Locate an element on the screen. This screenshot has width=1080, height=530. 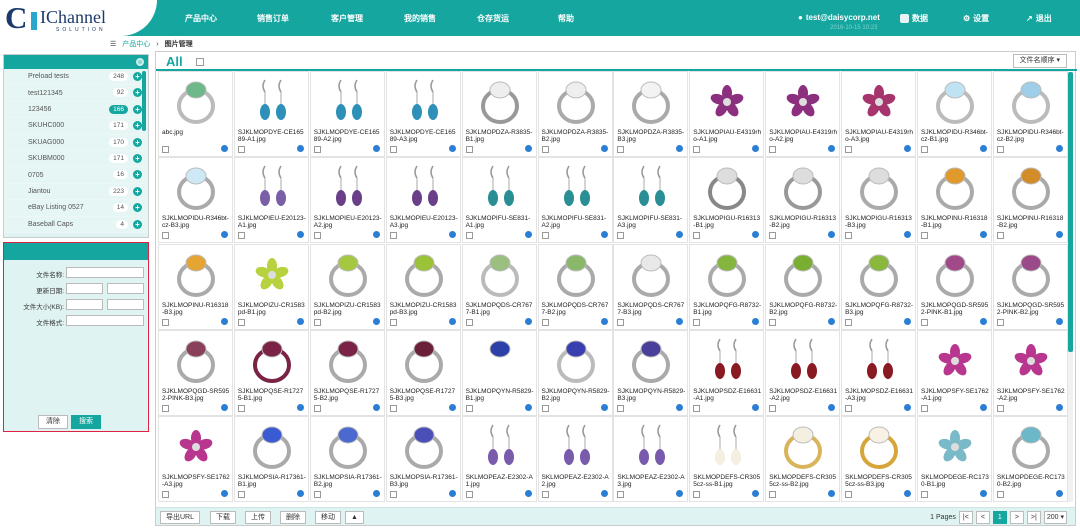
move-button: 移动 is located at coordinates (328, 517).